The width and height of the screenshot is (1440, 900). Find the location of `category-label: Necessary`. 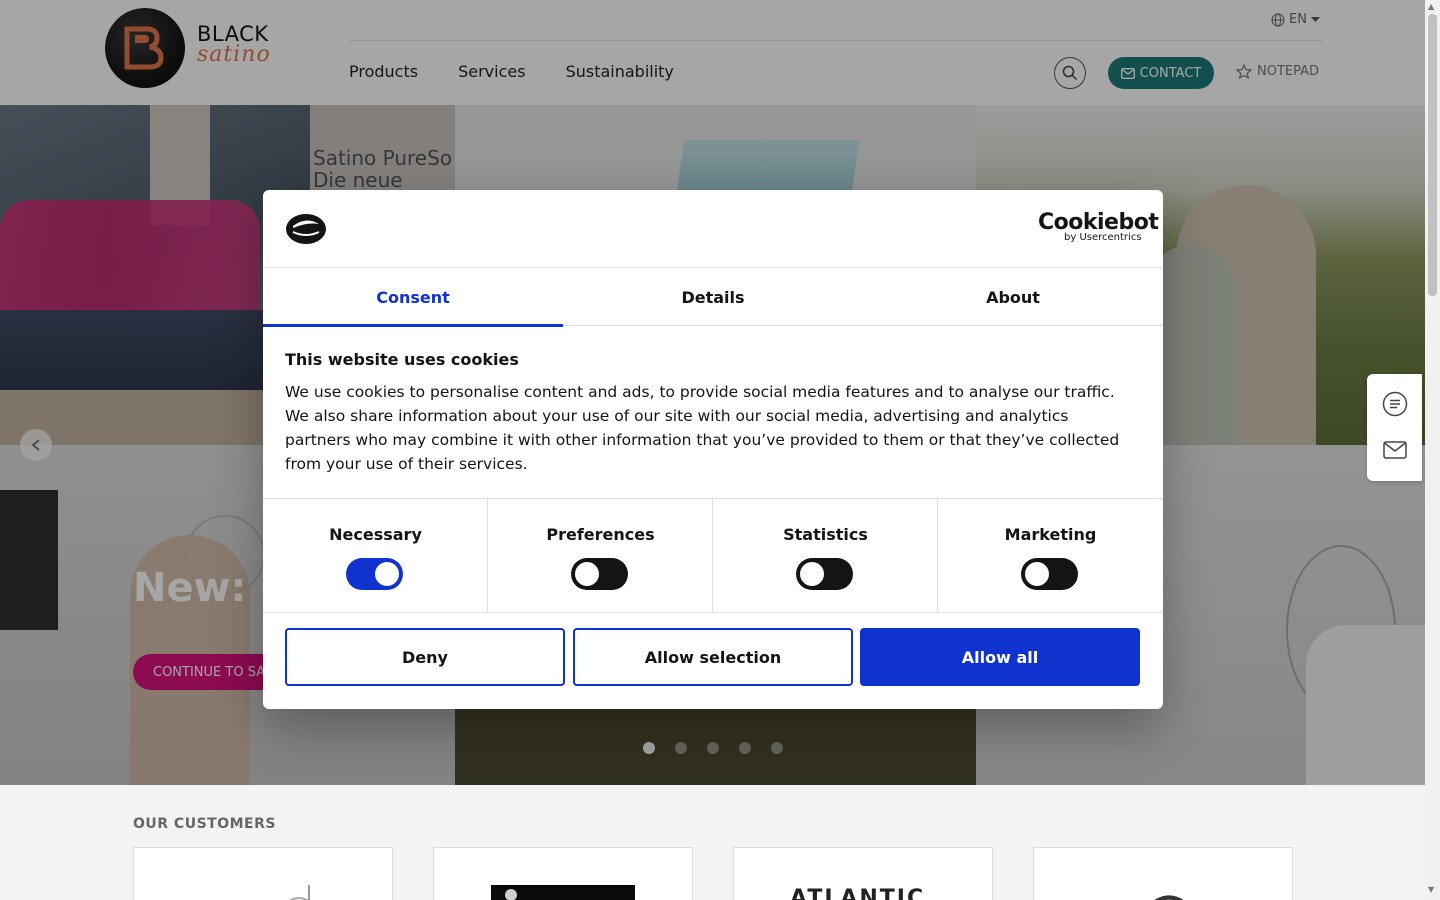

category-label: Necessary is located at coordinates (375, 534).